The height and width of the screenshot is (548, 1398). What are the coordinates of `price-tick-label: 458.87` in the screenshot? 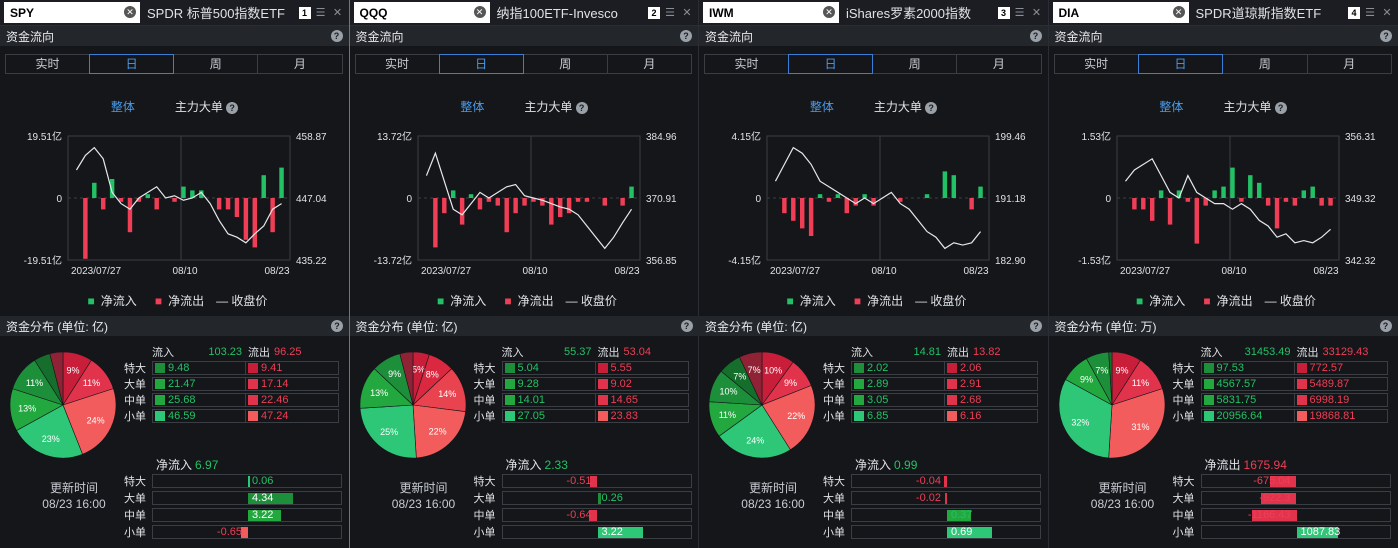 It's located at (311, 137).